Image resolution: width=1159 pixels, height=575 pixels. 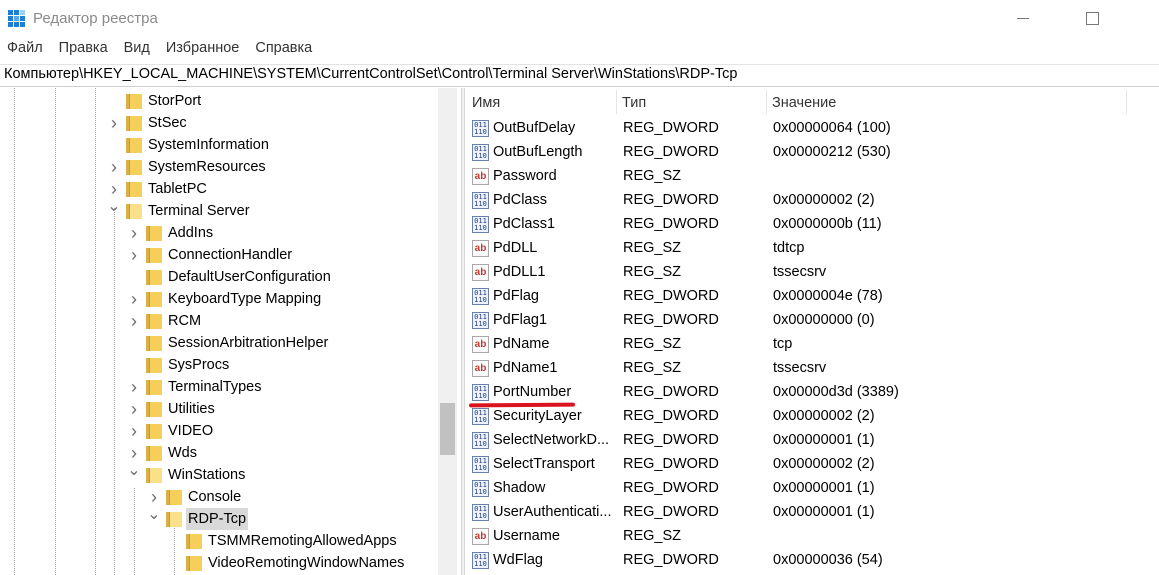 What do you see at coordinates (463, 331) in the screenshot?
I see `pane-splitter` at bounding box center [463, 331].